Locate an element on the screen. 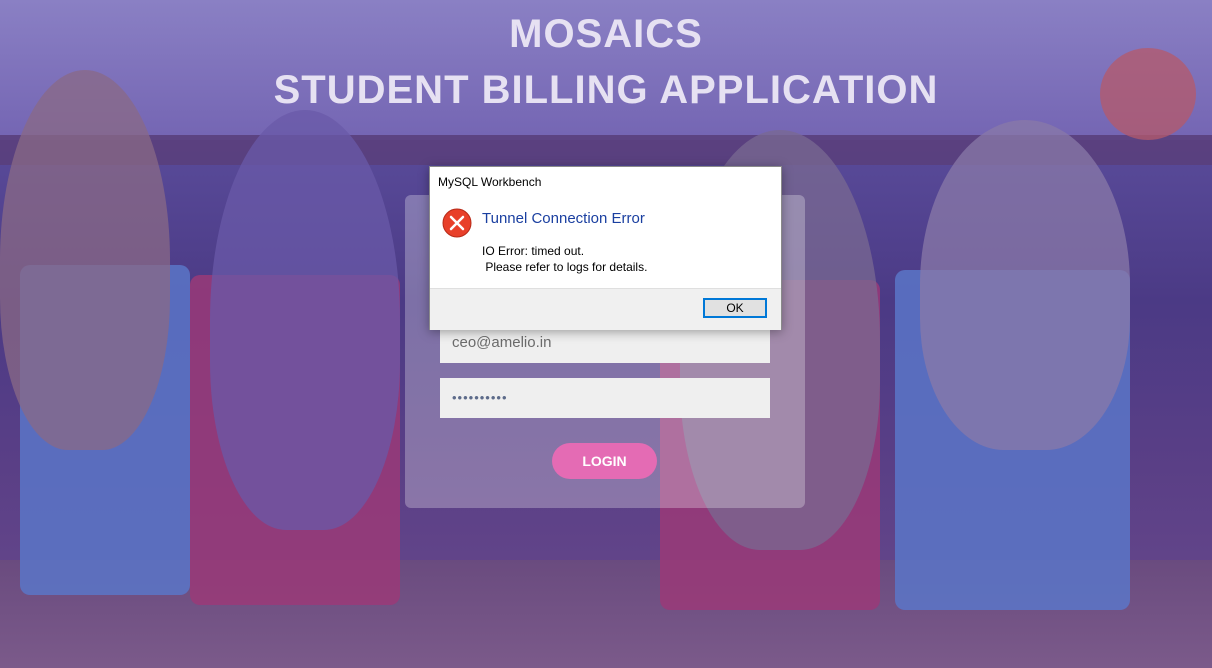  dialog-window-title: MySQL Workbench is located at coordinates (490, 182).